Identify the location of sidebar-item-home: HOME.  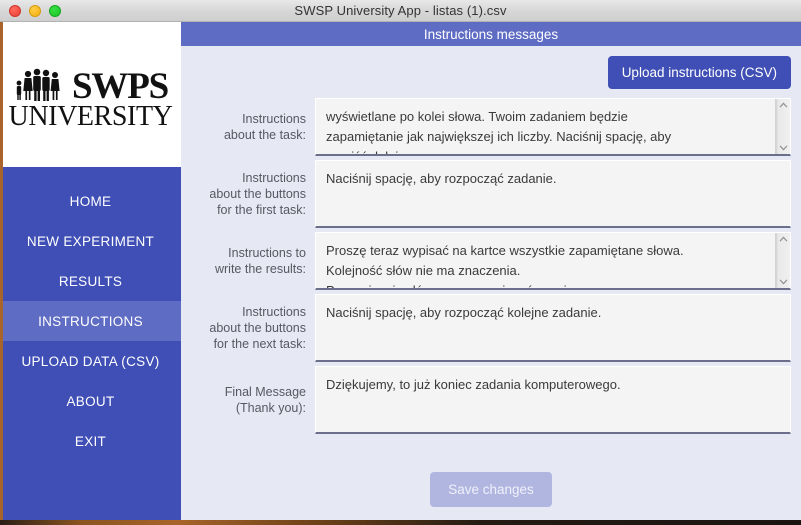
(90, 201).